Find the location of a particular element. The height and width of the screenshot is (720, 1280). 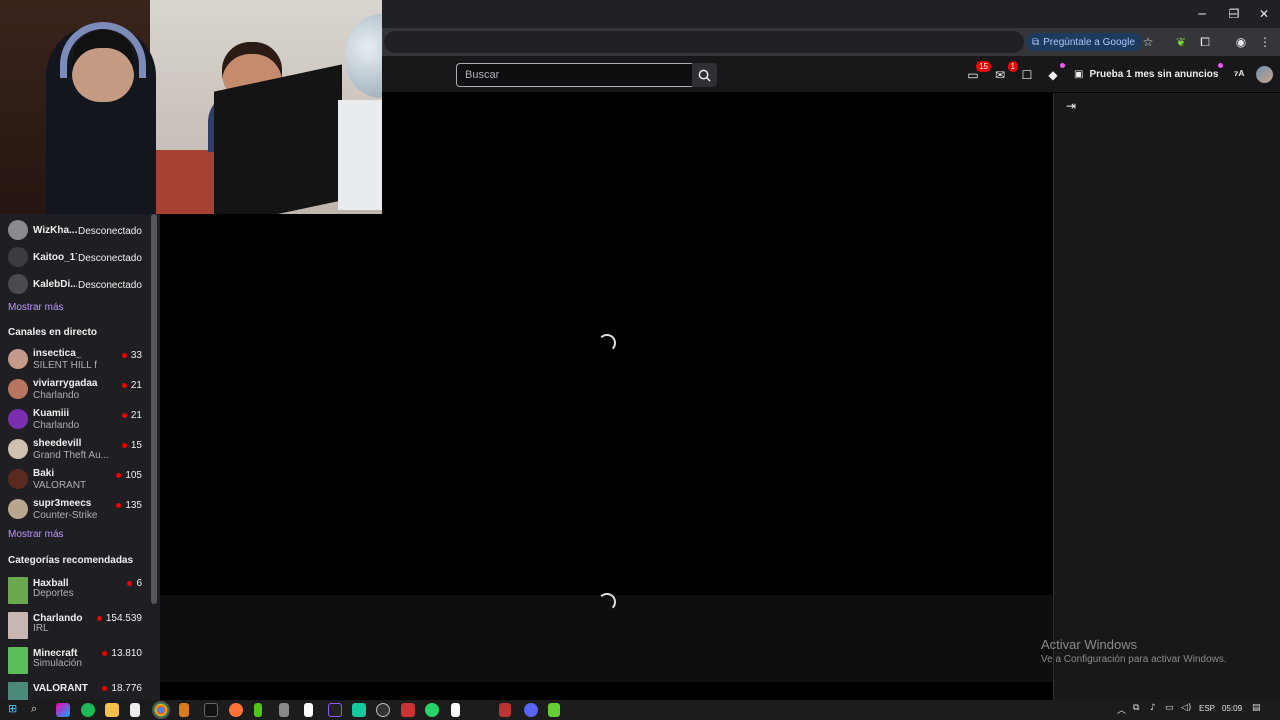

live-channel: supr3meecs Counter-Strike 135 is located at coordinates (75, 509).